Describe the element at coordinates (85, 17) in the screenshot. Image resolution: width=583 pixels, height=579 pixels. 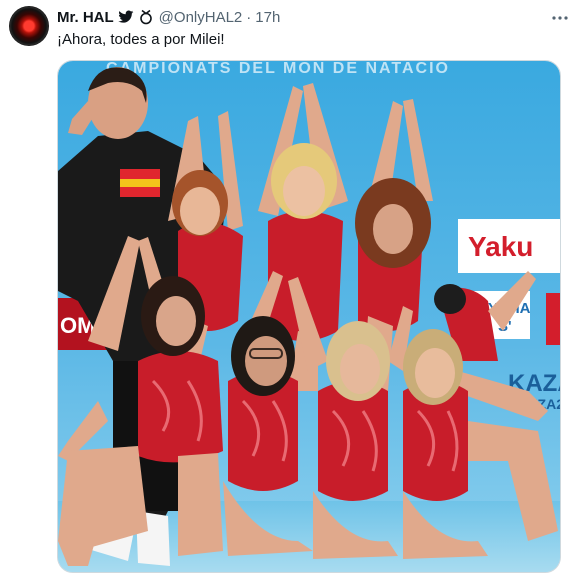
I see `author-name: Mr. HAL` at that location.